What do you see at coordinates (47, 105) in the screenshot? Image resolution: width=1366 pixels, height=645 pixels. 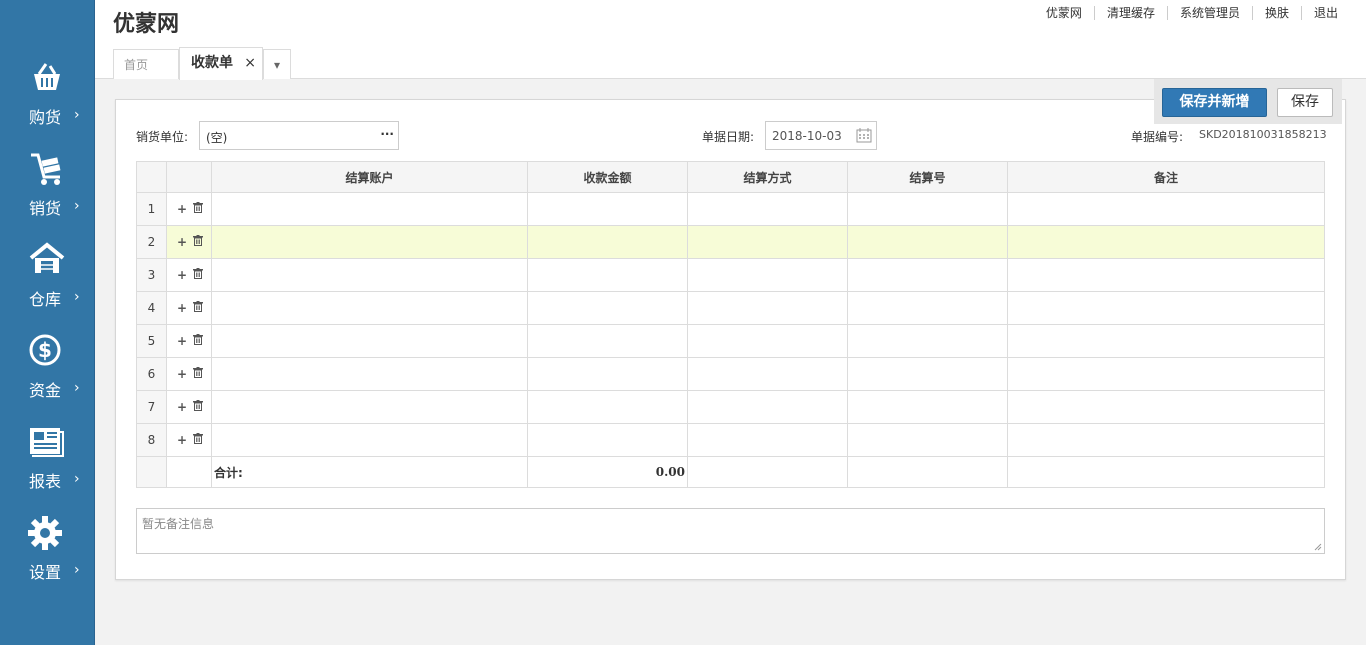 I see `sidebar-item-purchase: 购货 ›` at bounding box center [47, 105].